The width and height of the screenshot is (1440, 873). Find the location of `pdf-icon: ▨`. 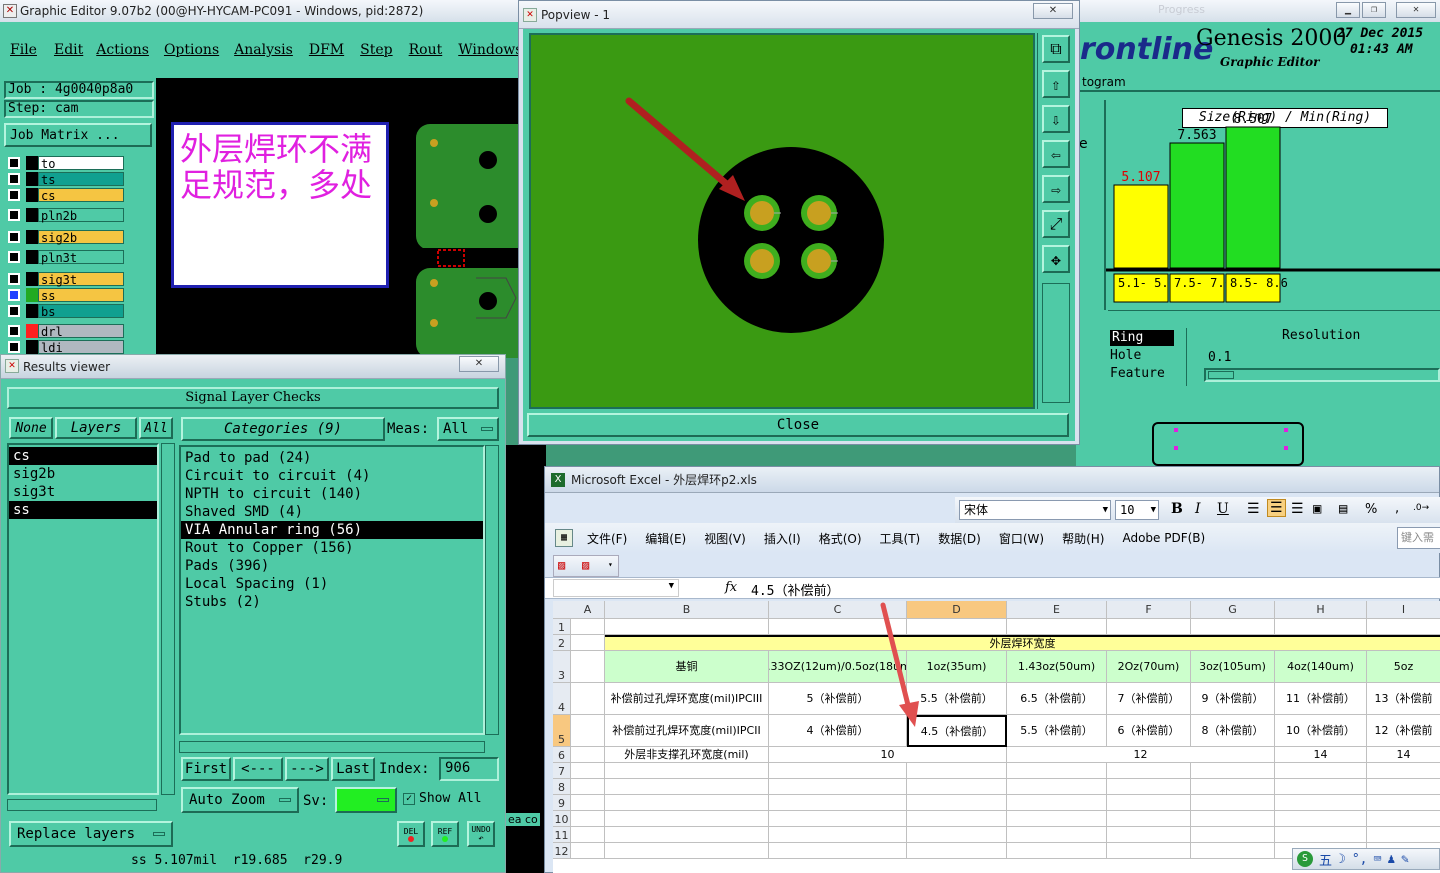

pdf-icon: ▨ is located at coordinates (561, 565).